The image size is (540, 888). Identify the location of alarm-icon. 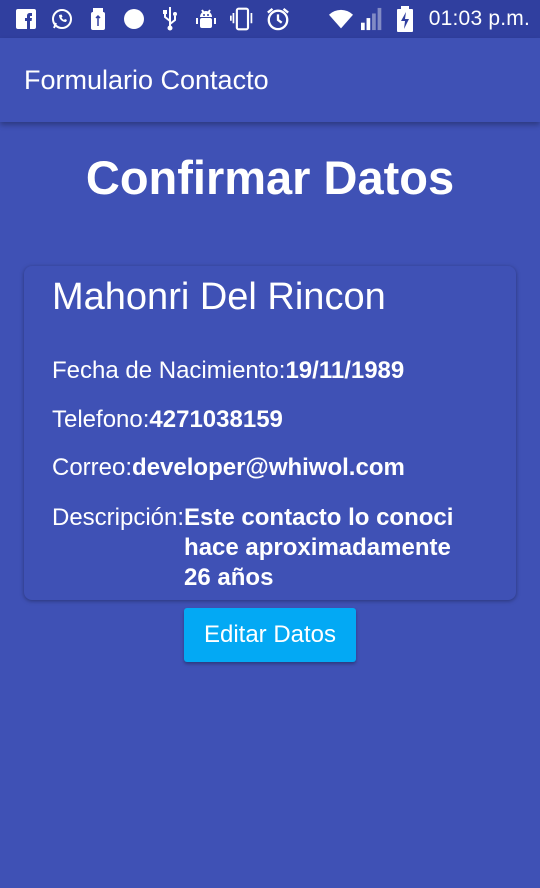
(278, 19).